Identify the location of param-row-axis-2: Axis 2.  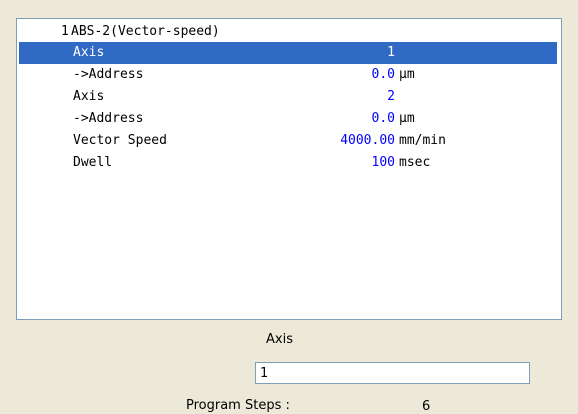
(288, 97).